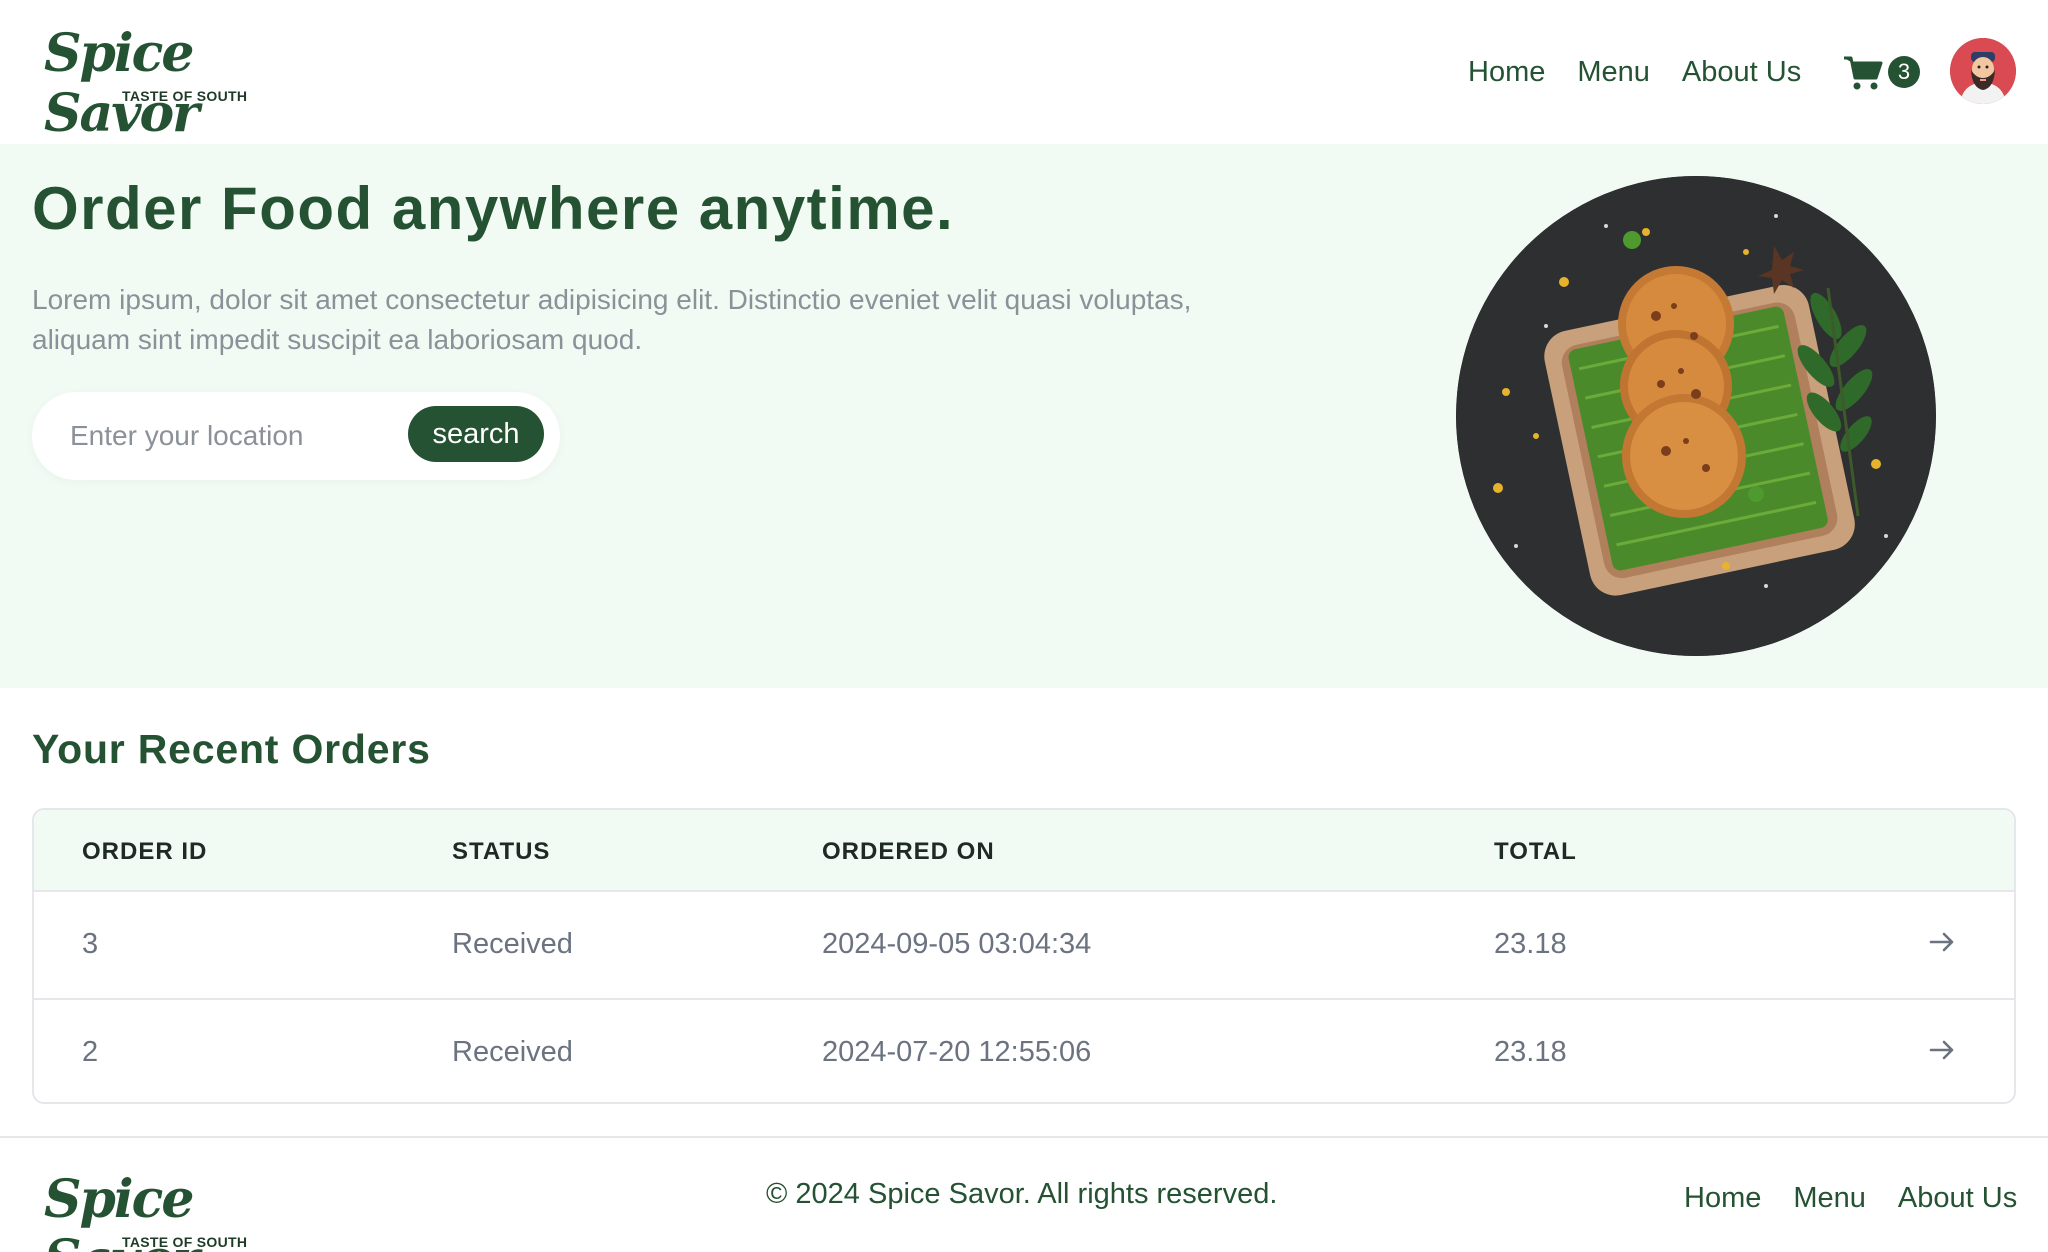  I want to click on column-header-order-id: ORDER ID, so click(145, 851).